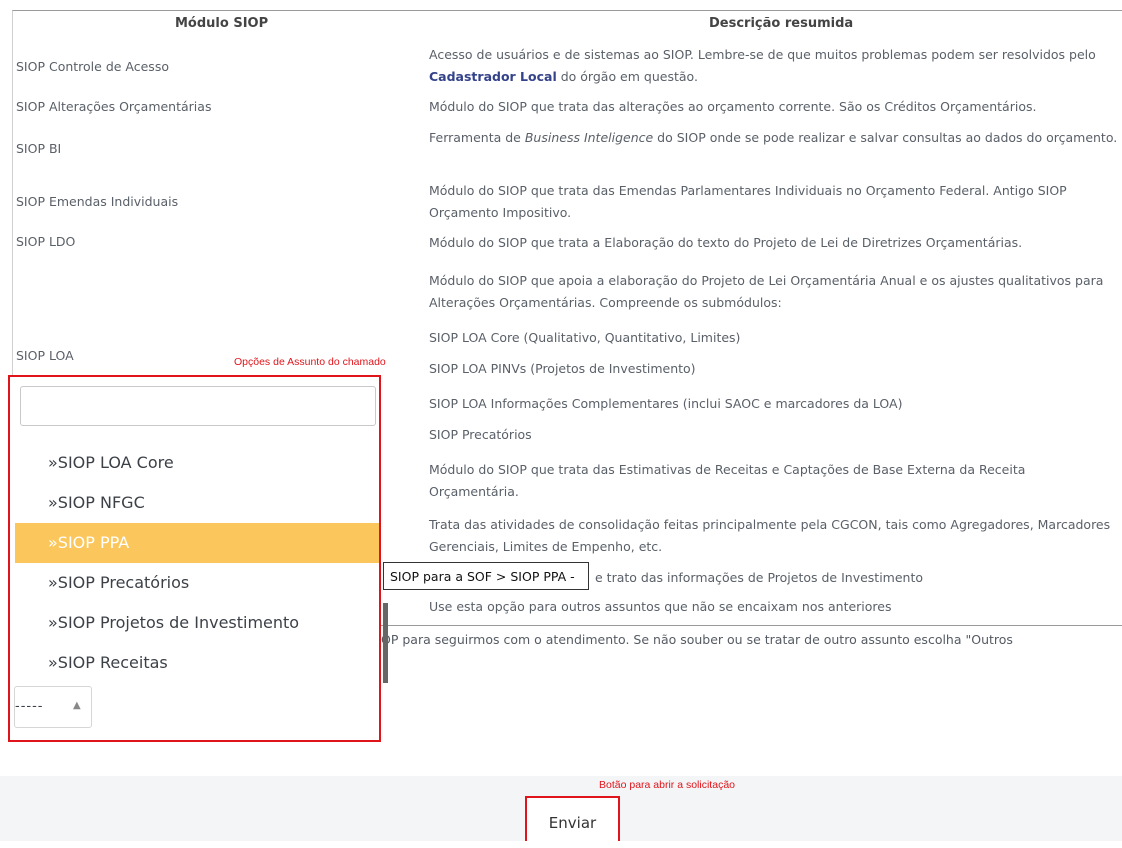 The width and height of the screenshot is (1122, 848). What do you see at coordinates (310, 362) in the screenshot?
I see `annotation-subject-options: Opções de Assunto do chamado` at bounding box center [310, 362].